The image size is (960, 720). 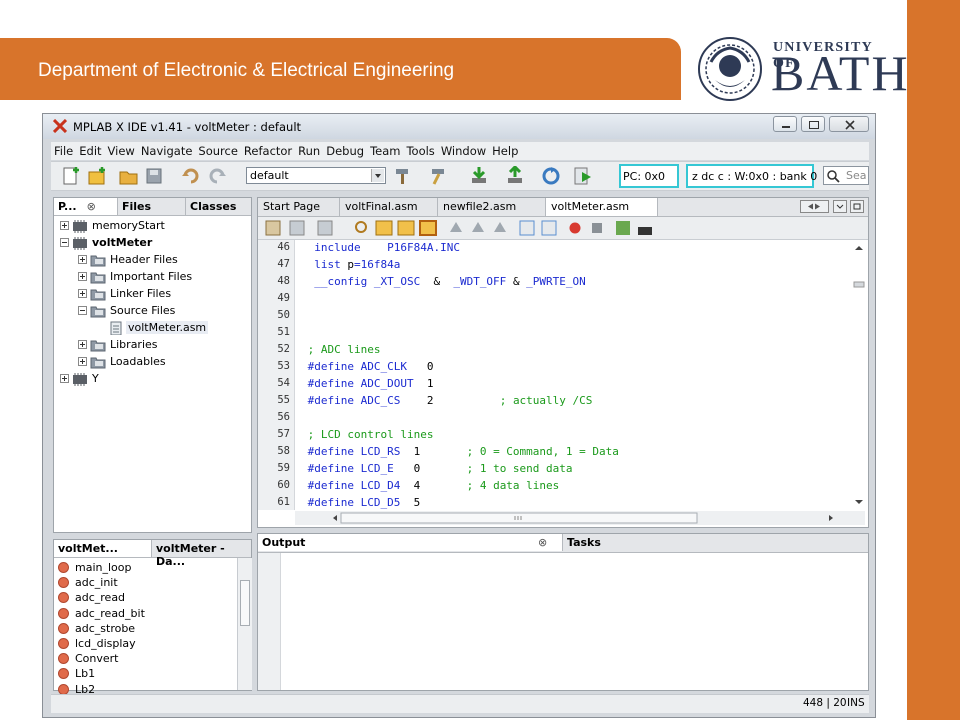 What do you see at coordinates (430, 366) in the screenshot?
I see `code-token: 0` at bounding box center [430, 366].